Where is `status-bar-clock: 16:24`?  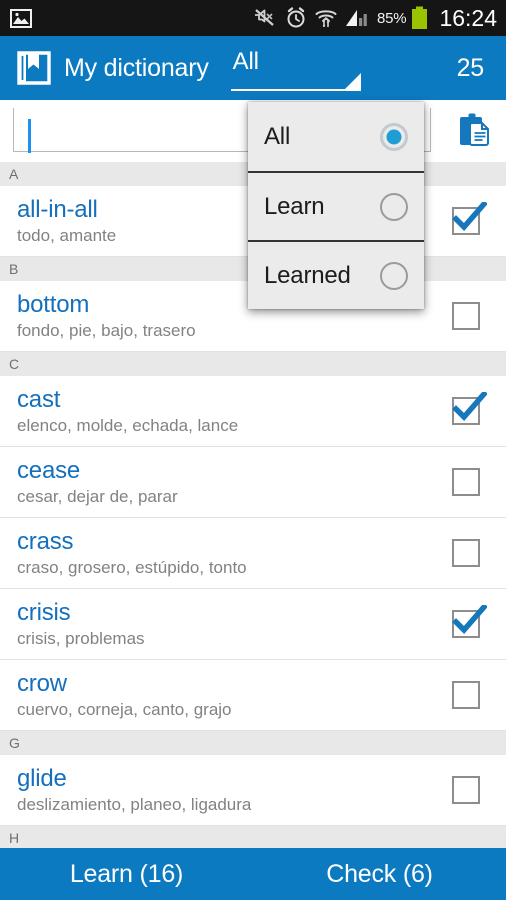
status-bar-clock: 16:24 is located at coordinates (468, 17).